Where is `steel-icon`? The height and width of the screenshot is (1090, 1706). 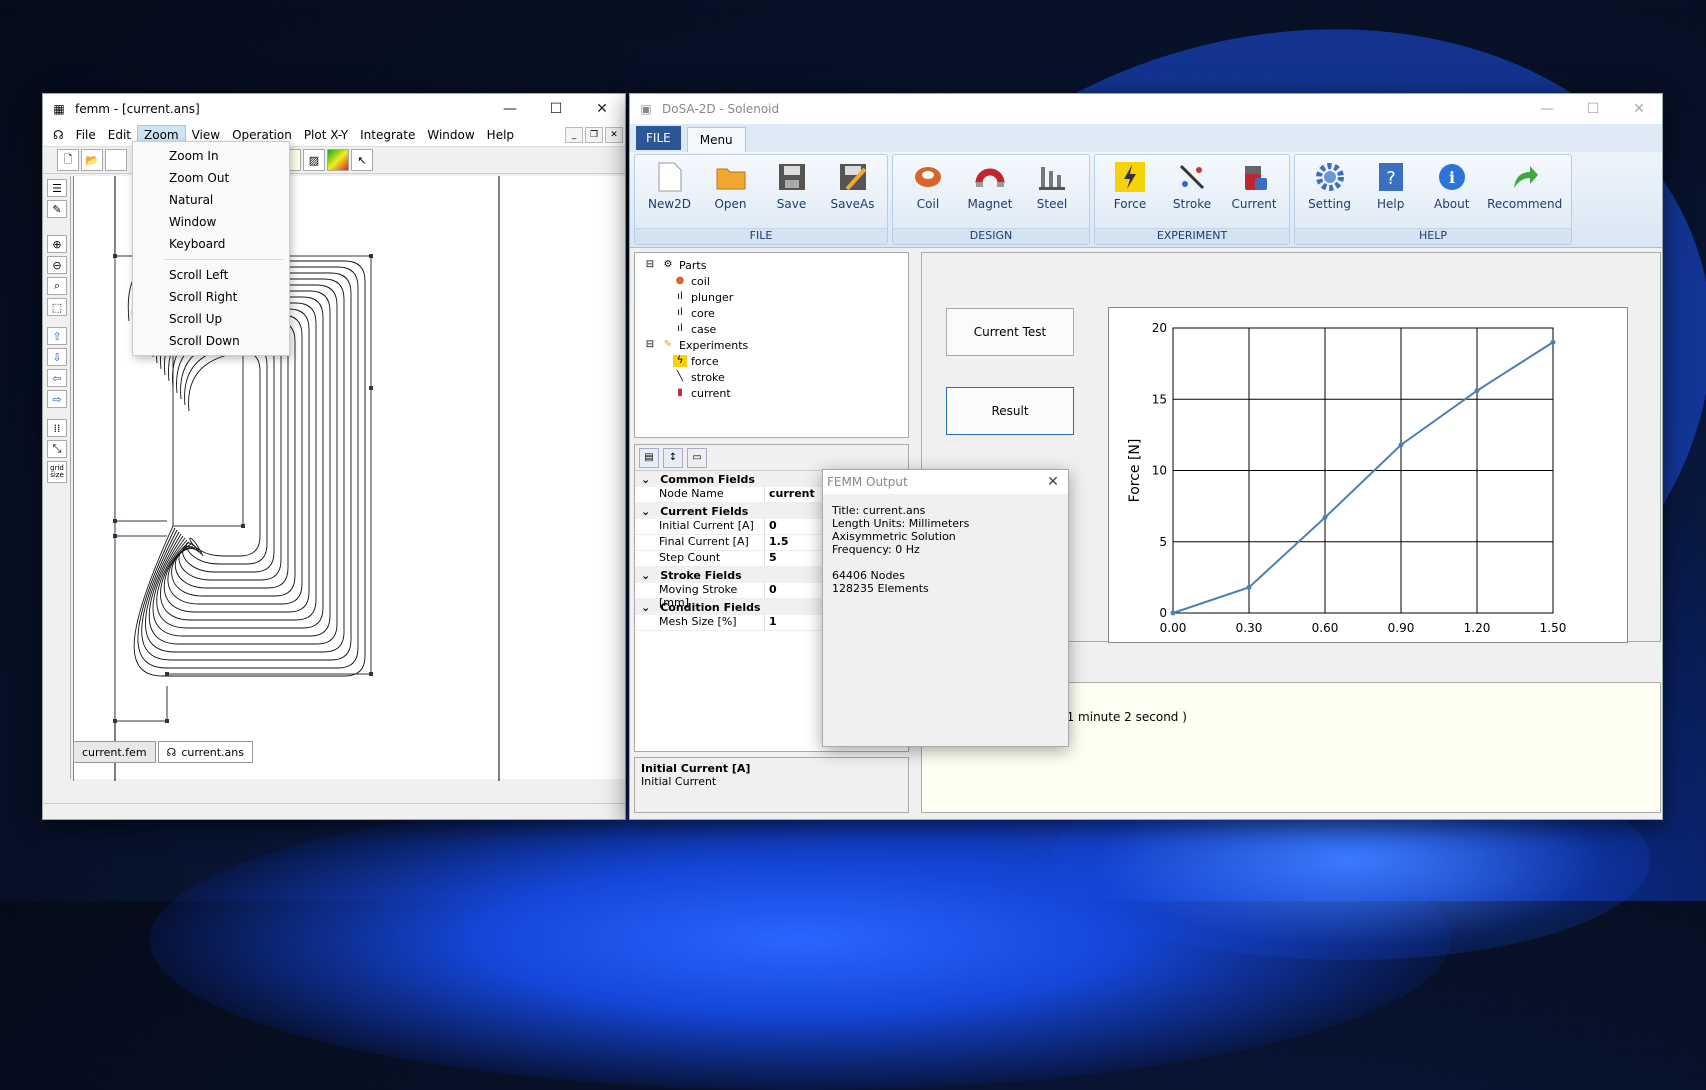
steel-icon is located at coordinates (1052, 177).